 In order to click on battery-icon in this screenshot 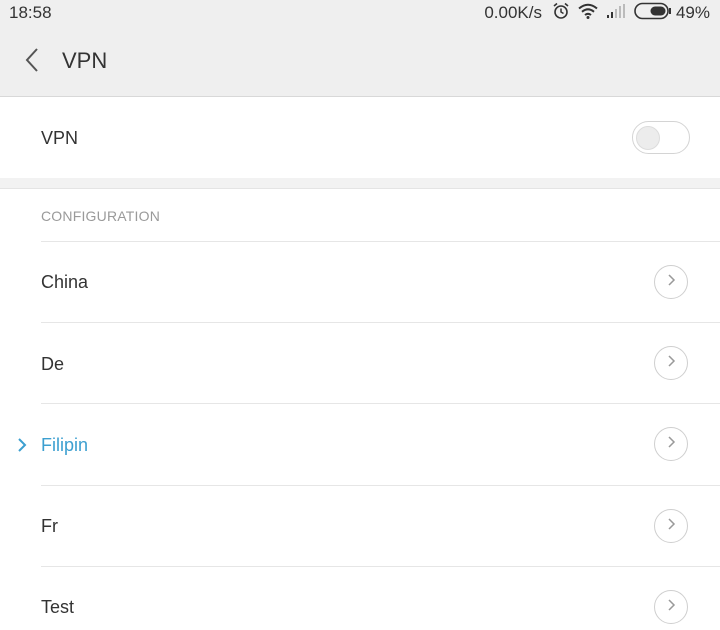, I will do `click(653, 13)`.